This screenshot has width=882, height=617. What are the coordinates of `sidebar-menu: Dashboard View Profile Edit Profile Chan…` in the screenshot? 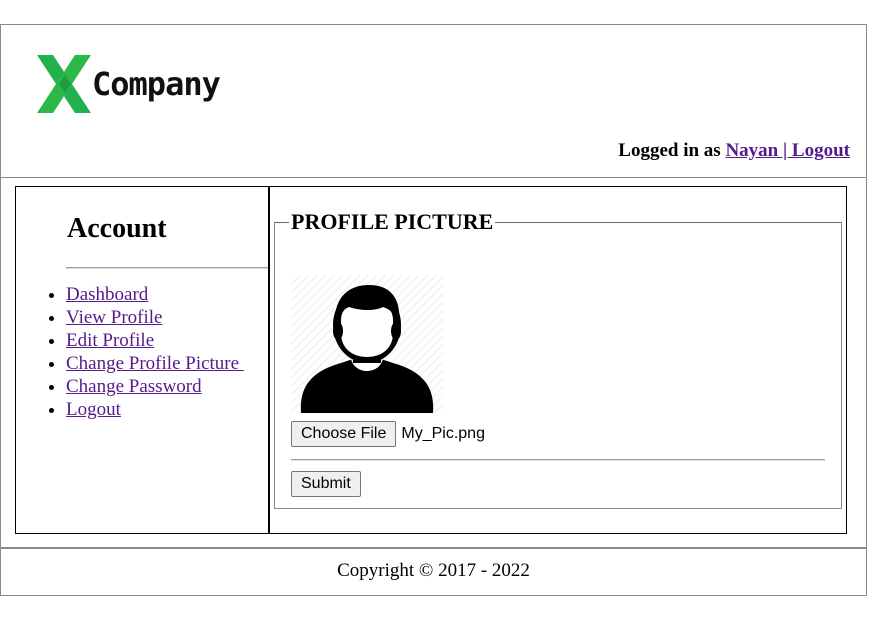 It's located at (135, 352).